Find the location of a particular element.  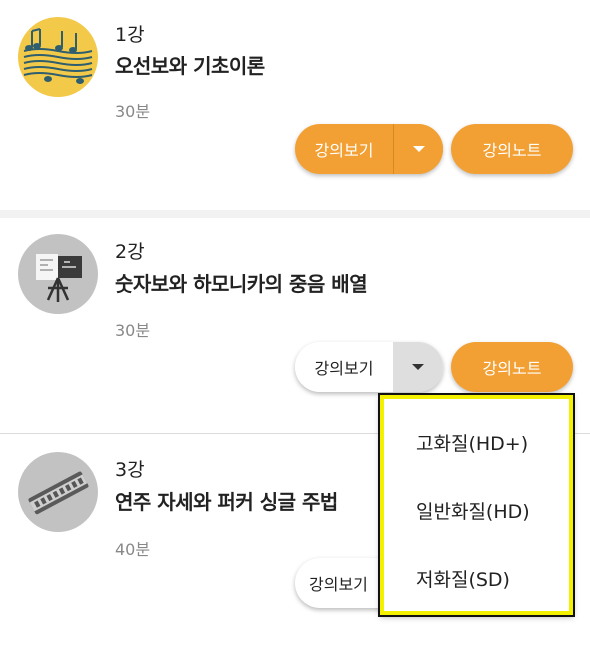

lesson-2-thumbnail is located at coordinates (58, 274).